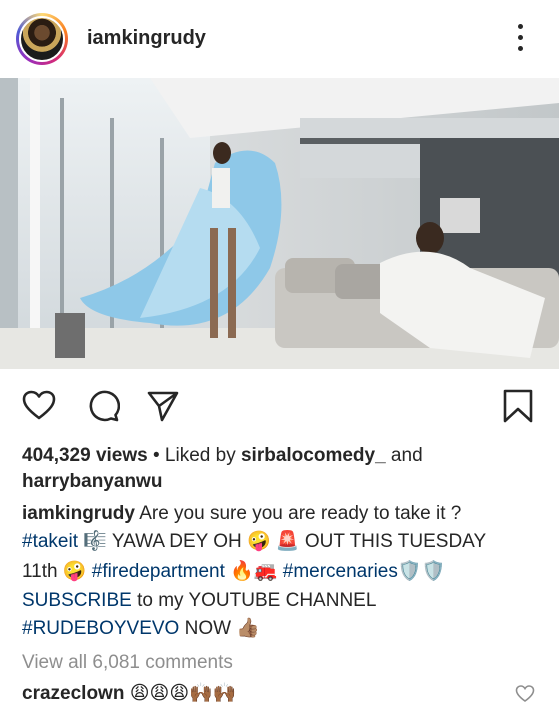  Describe the element at coordinates (282, 629) in the screenshot. I see `caption-line-5: #RUDEBOYVEVO NOW 👍🏽` at that location.